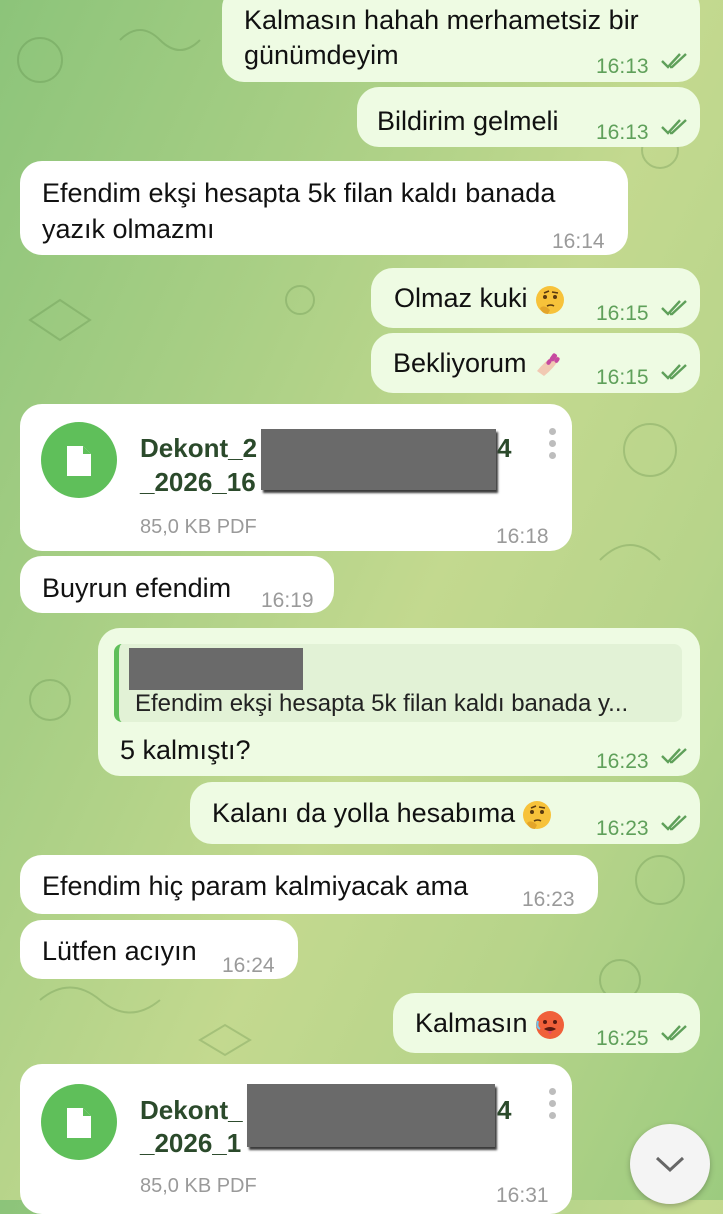 The image size is (723, 1214). I want to click on message-text: yazık olmazmı, so click(128, 229).